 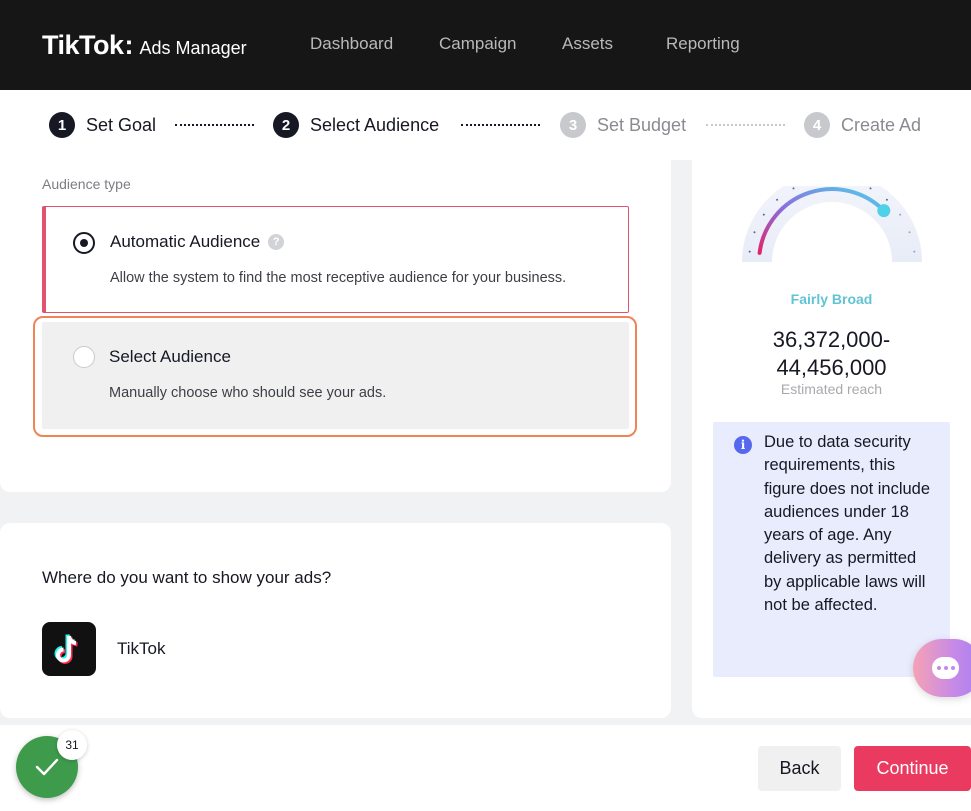 I want to click on nav-reporting: Reporting, so click(x=703, y=44).